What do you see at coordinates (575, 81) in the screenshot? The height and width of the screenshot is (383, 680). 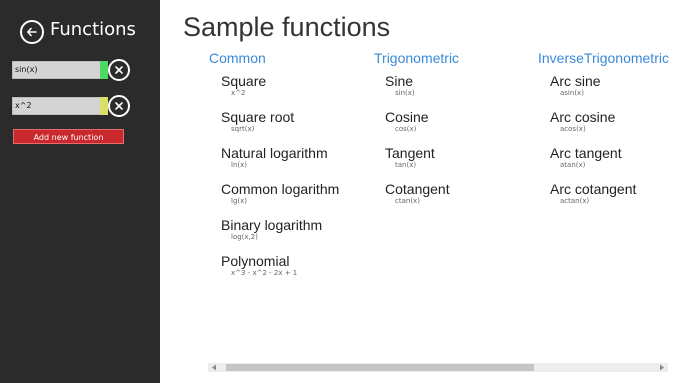 I see `sample-function-name: Arc sine` at bounding box center [575, 81].